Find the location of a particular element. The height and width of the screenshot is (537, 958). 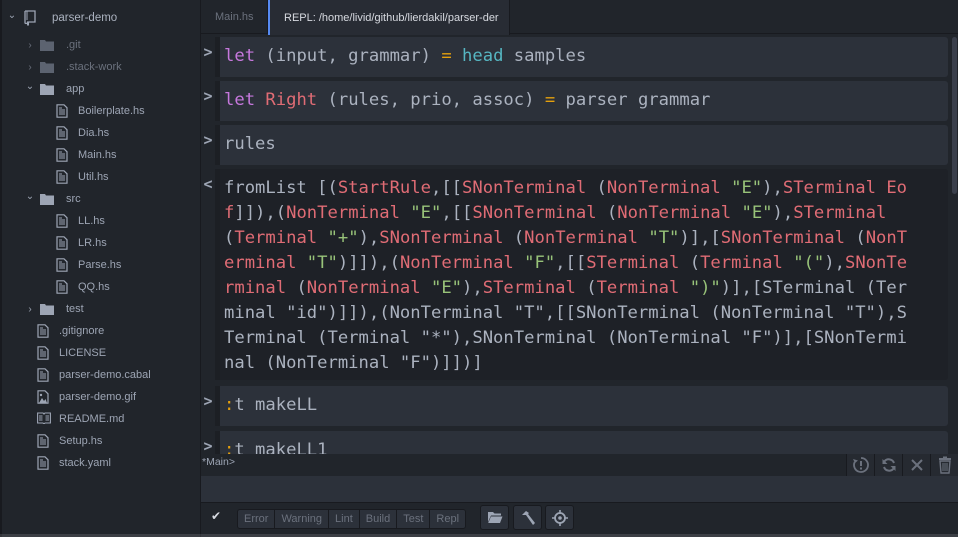

tree-item-label: Boilerplate.hs is located at coordinates (111, 111).